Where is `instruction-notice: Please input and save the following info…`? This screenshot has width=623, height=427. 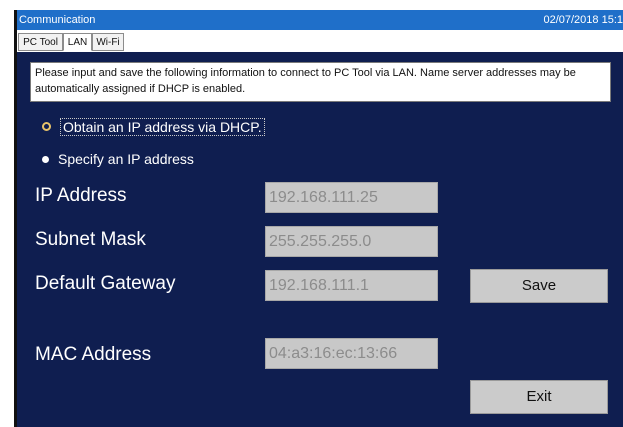
instruction-notice: Please input and save the following info… is located at coordinates (320, 82).